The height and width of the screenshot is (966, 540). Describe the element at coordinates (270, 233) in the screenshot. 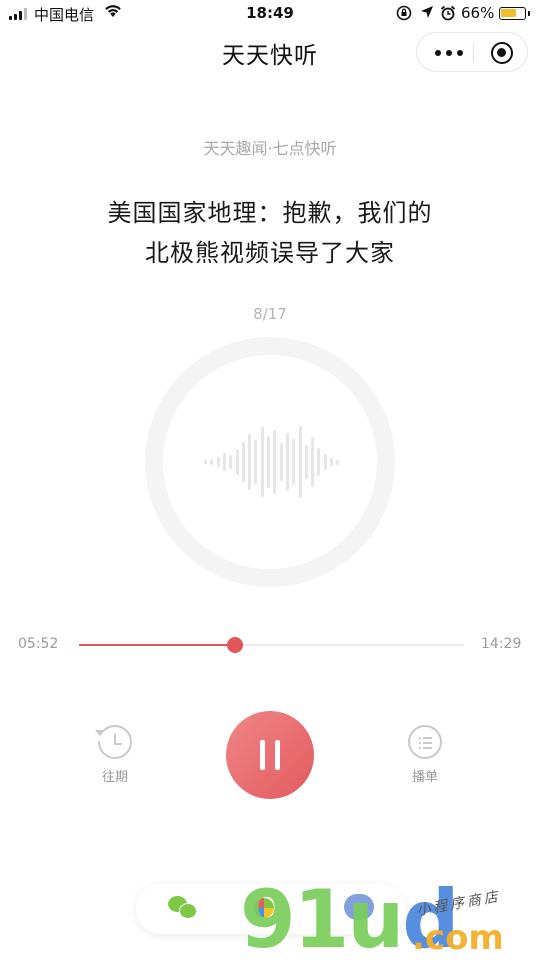

I see `episode-title: 美国国家地理：抱歉，我们的 北极熊视频误导了大家` at that location.